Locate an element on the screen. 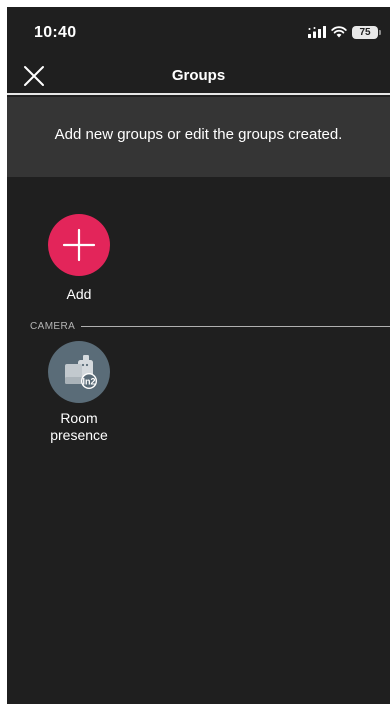 The width and height of the screenshot is (390, 704). wifi-icon is located at coordinates (339, 32).